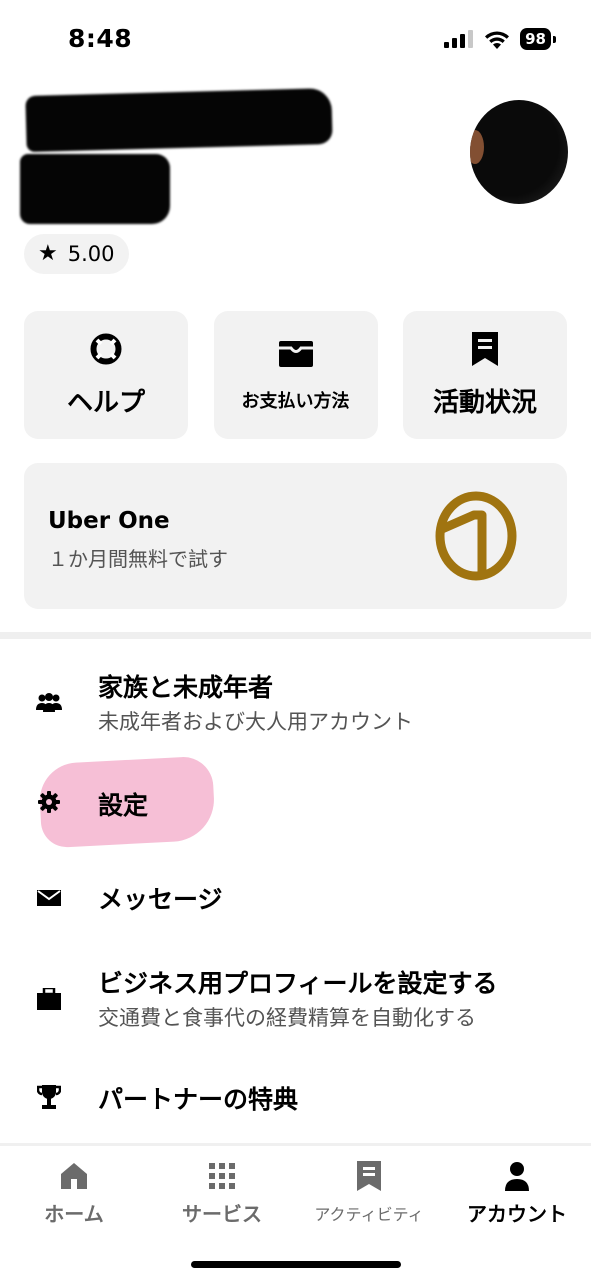 Image resolution: width=591 pixels, height=1280 pixels. I want to click on rating-badge: ★ 5.00, so click(76, 254).